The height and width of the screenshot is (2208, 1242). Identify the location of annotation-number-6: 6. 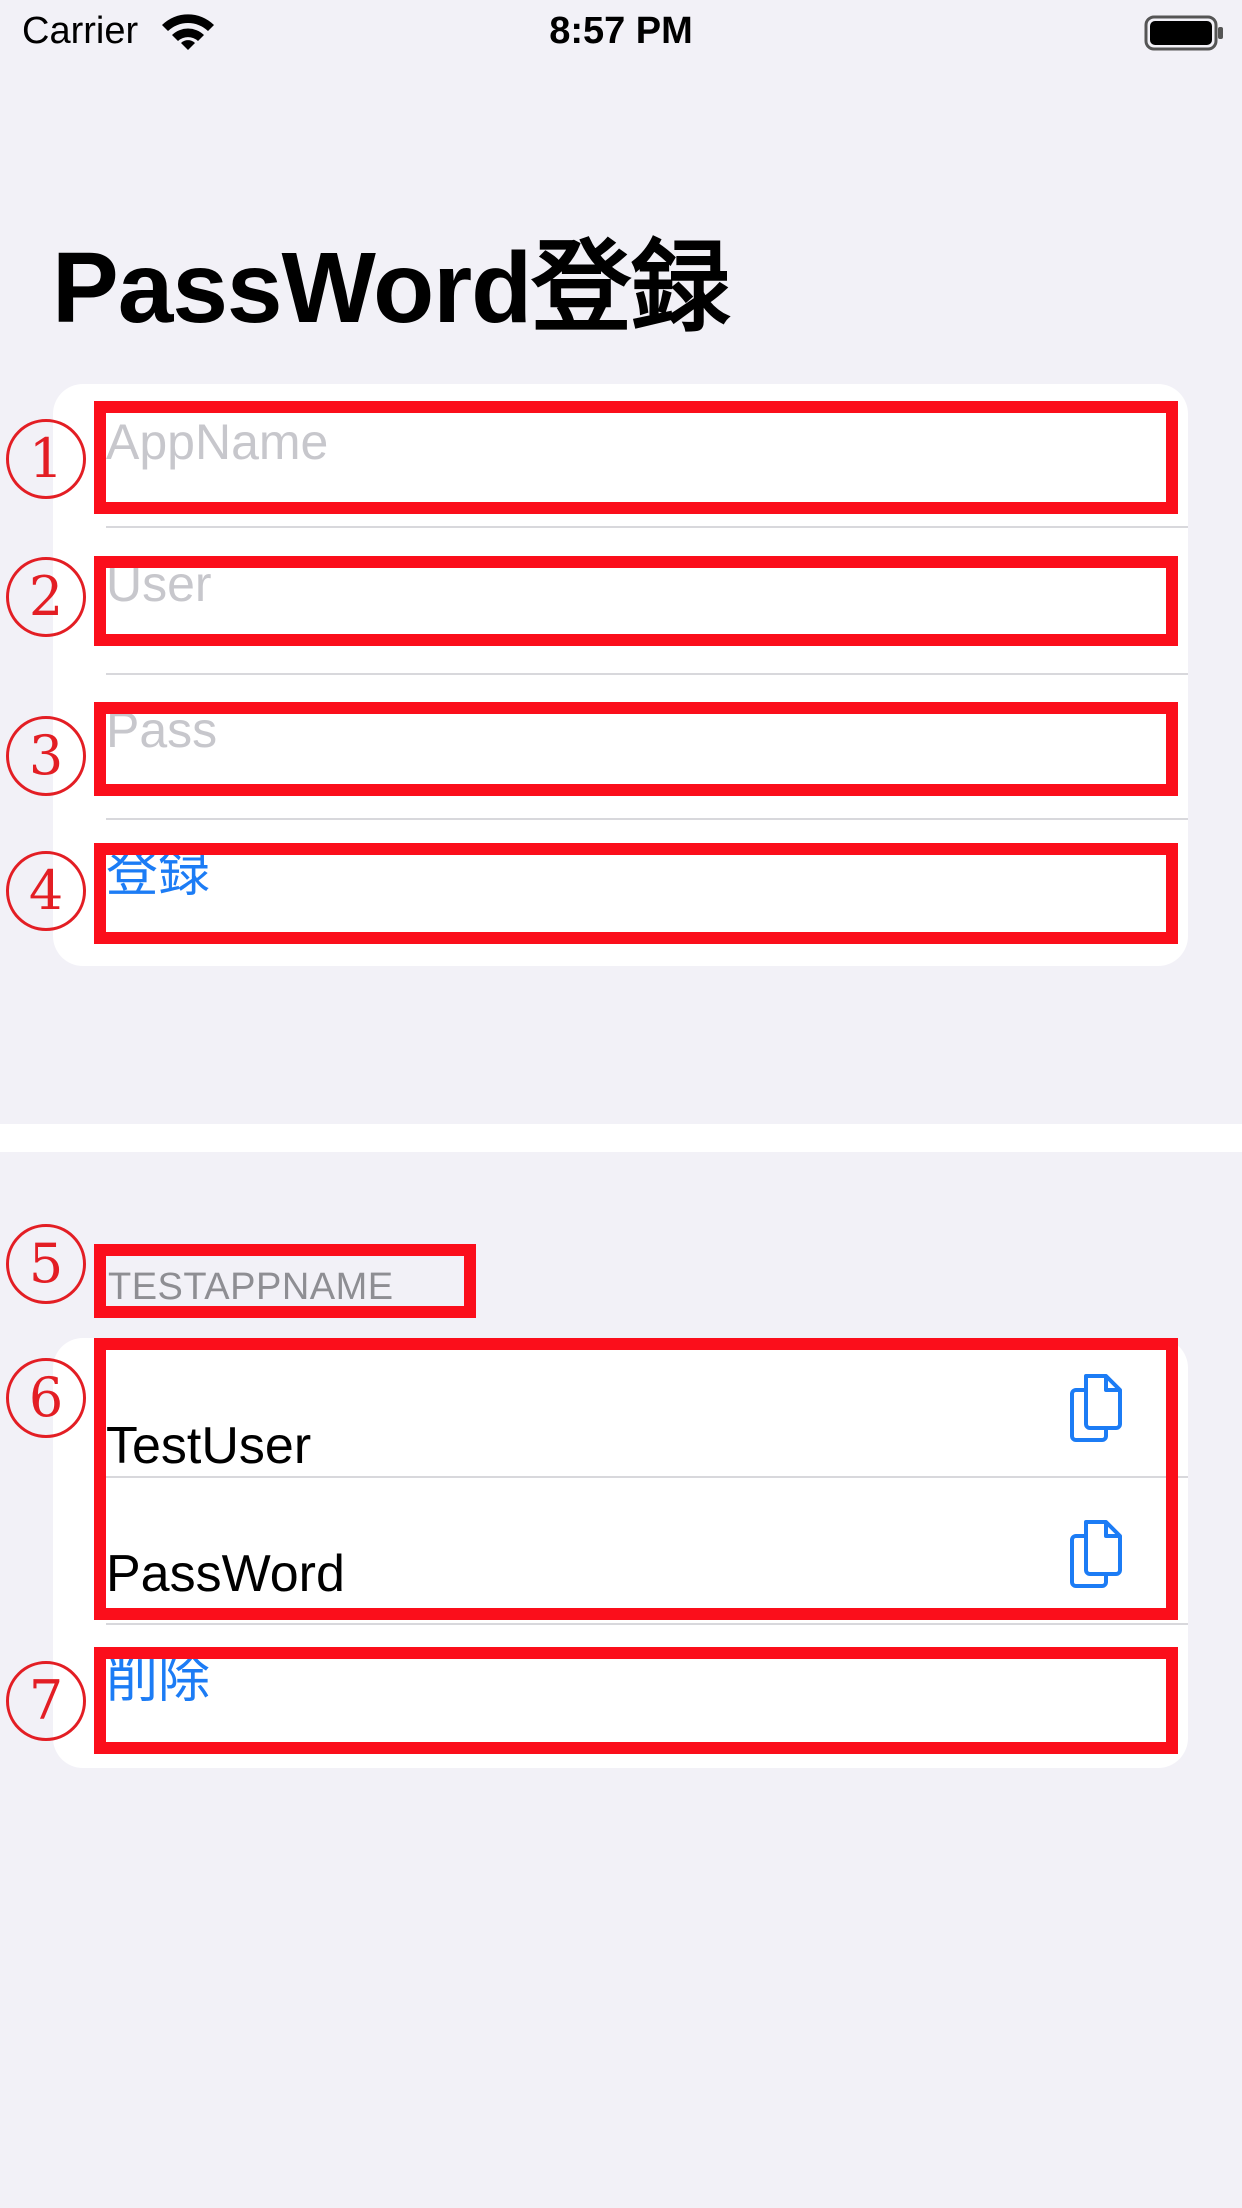
(46, 1398).